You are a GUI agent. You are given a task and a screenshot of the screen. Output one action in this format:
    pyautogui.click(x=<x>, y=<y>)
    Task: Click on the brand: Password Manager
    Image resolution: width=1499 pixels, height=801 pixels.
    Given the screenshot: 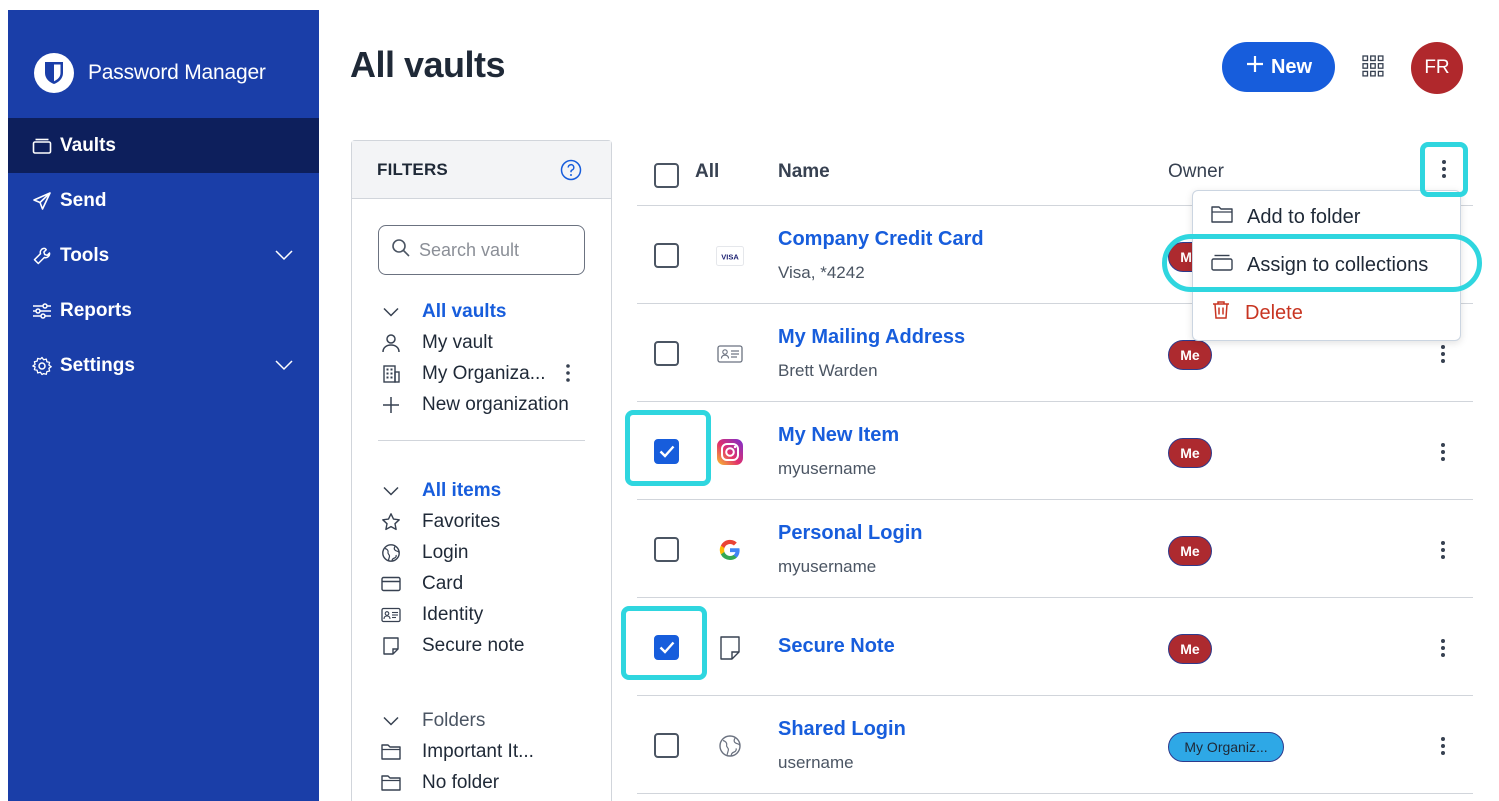 What is the action you would take?
    pyautogui.click(x=150, y=73)
    